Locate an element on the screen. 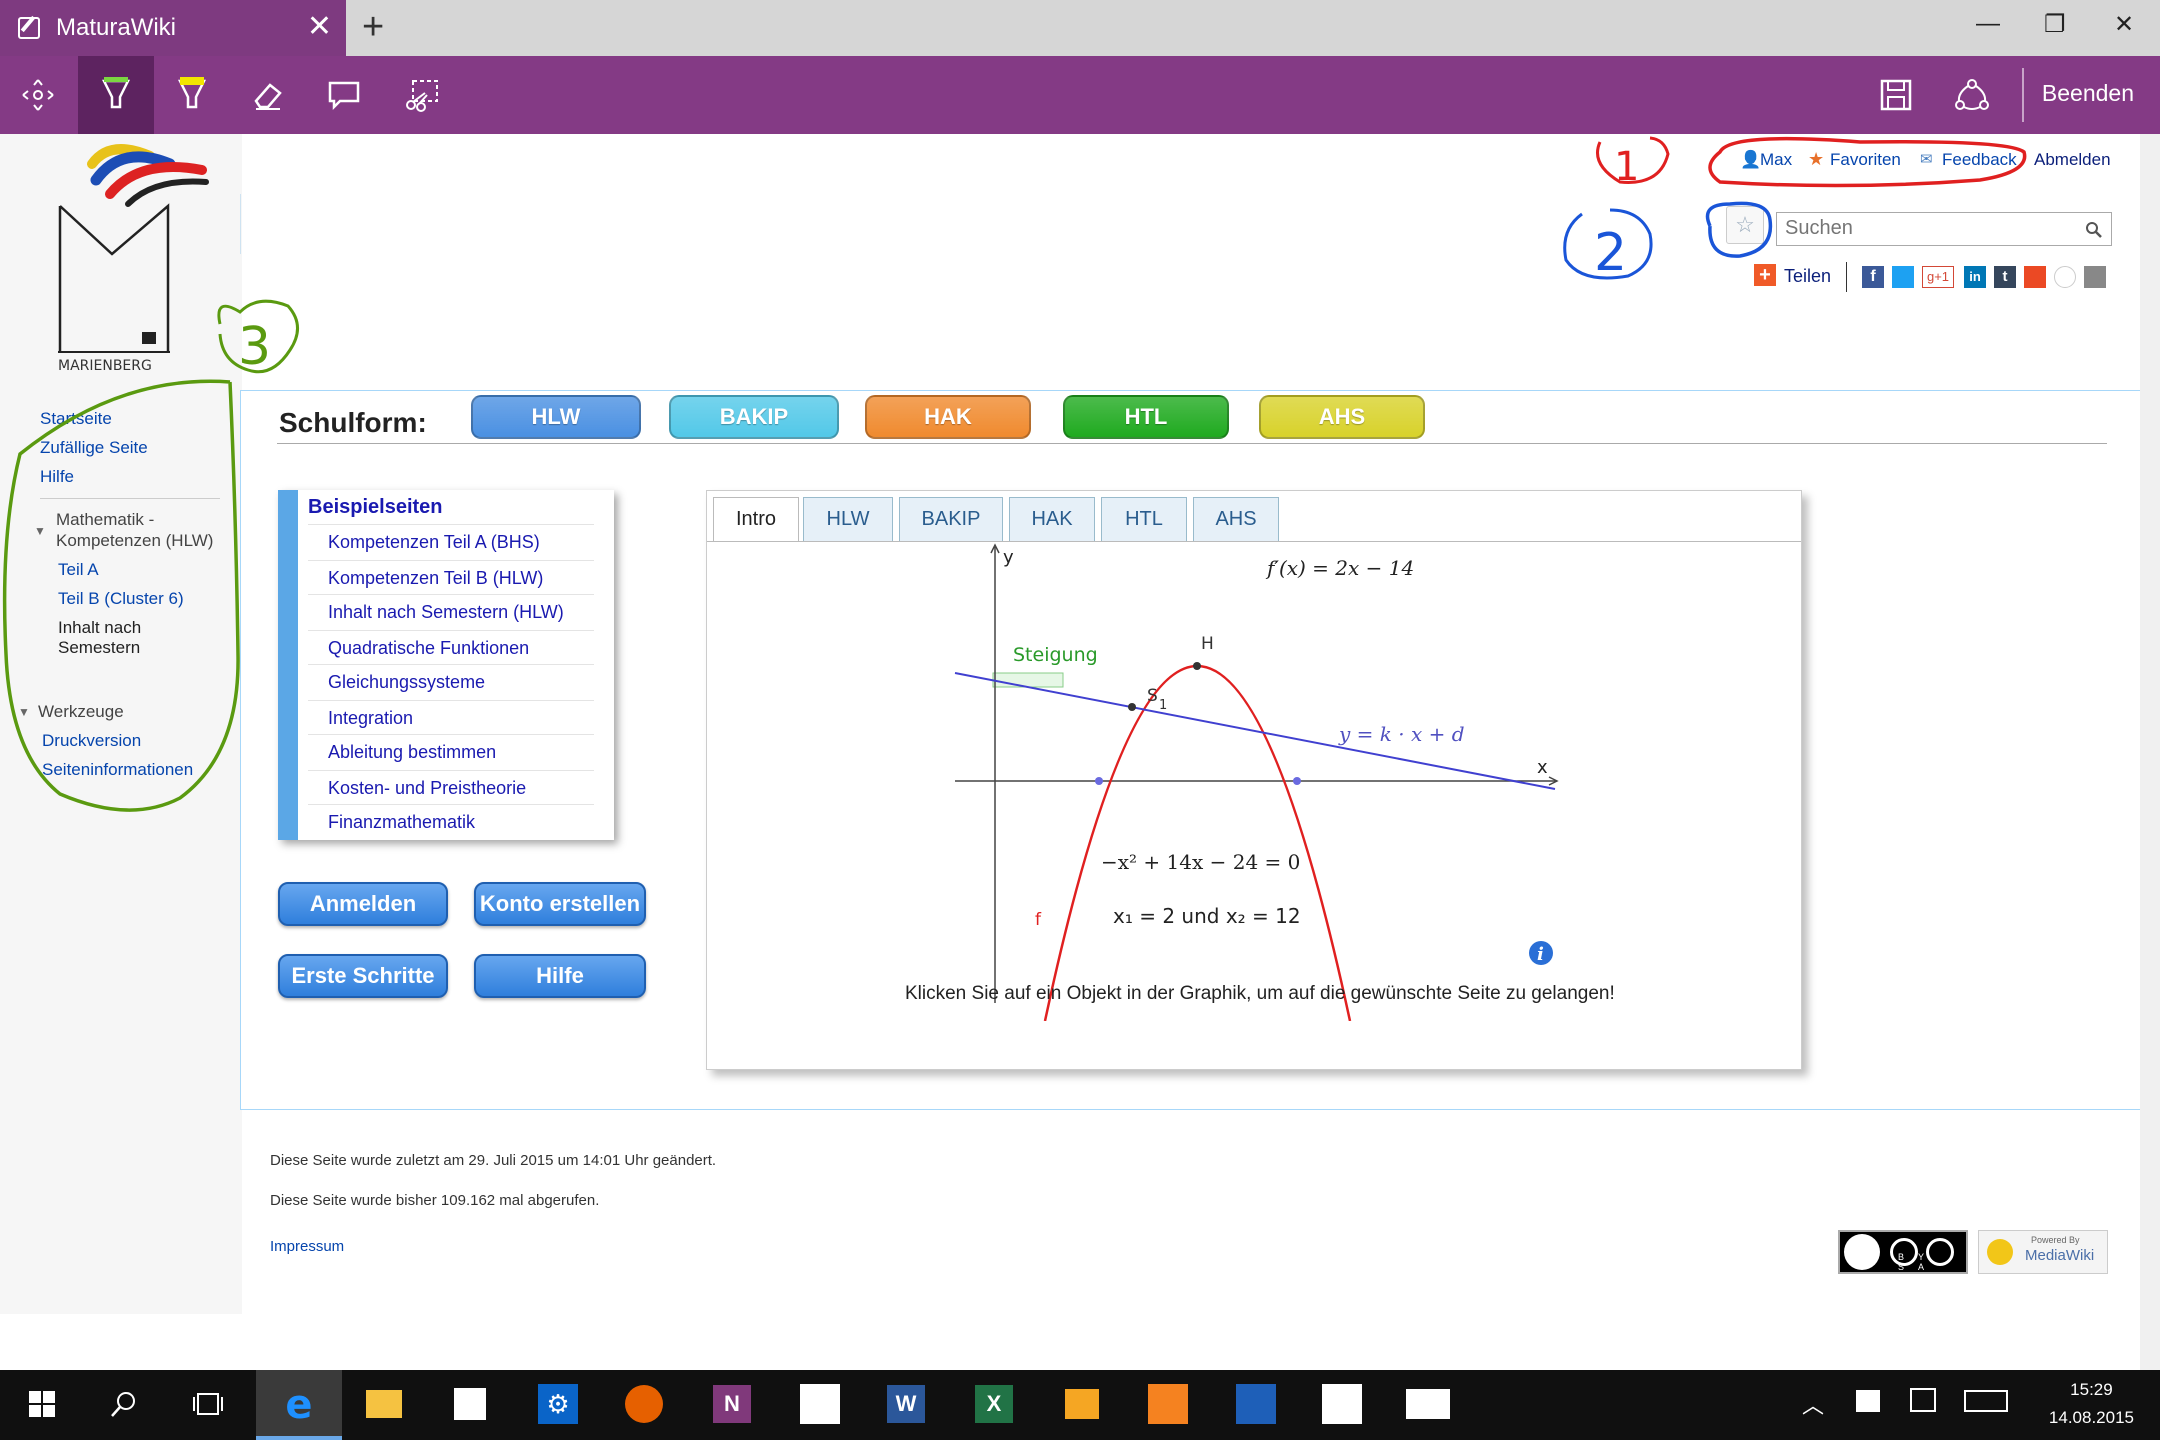  clock: 15:29 14.08.2015 is located at coordinates (2091, 1404).